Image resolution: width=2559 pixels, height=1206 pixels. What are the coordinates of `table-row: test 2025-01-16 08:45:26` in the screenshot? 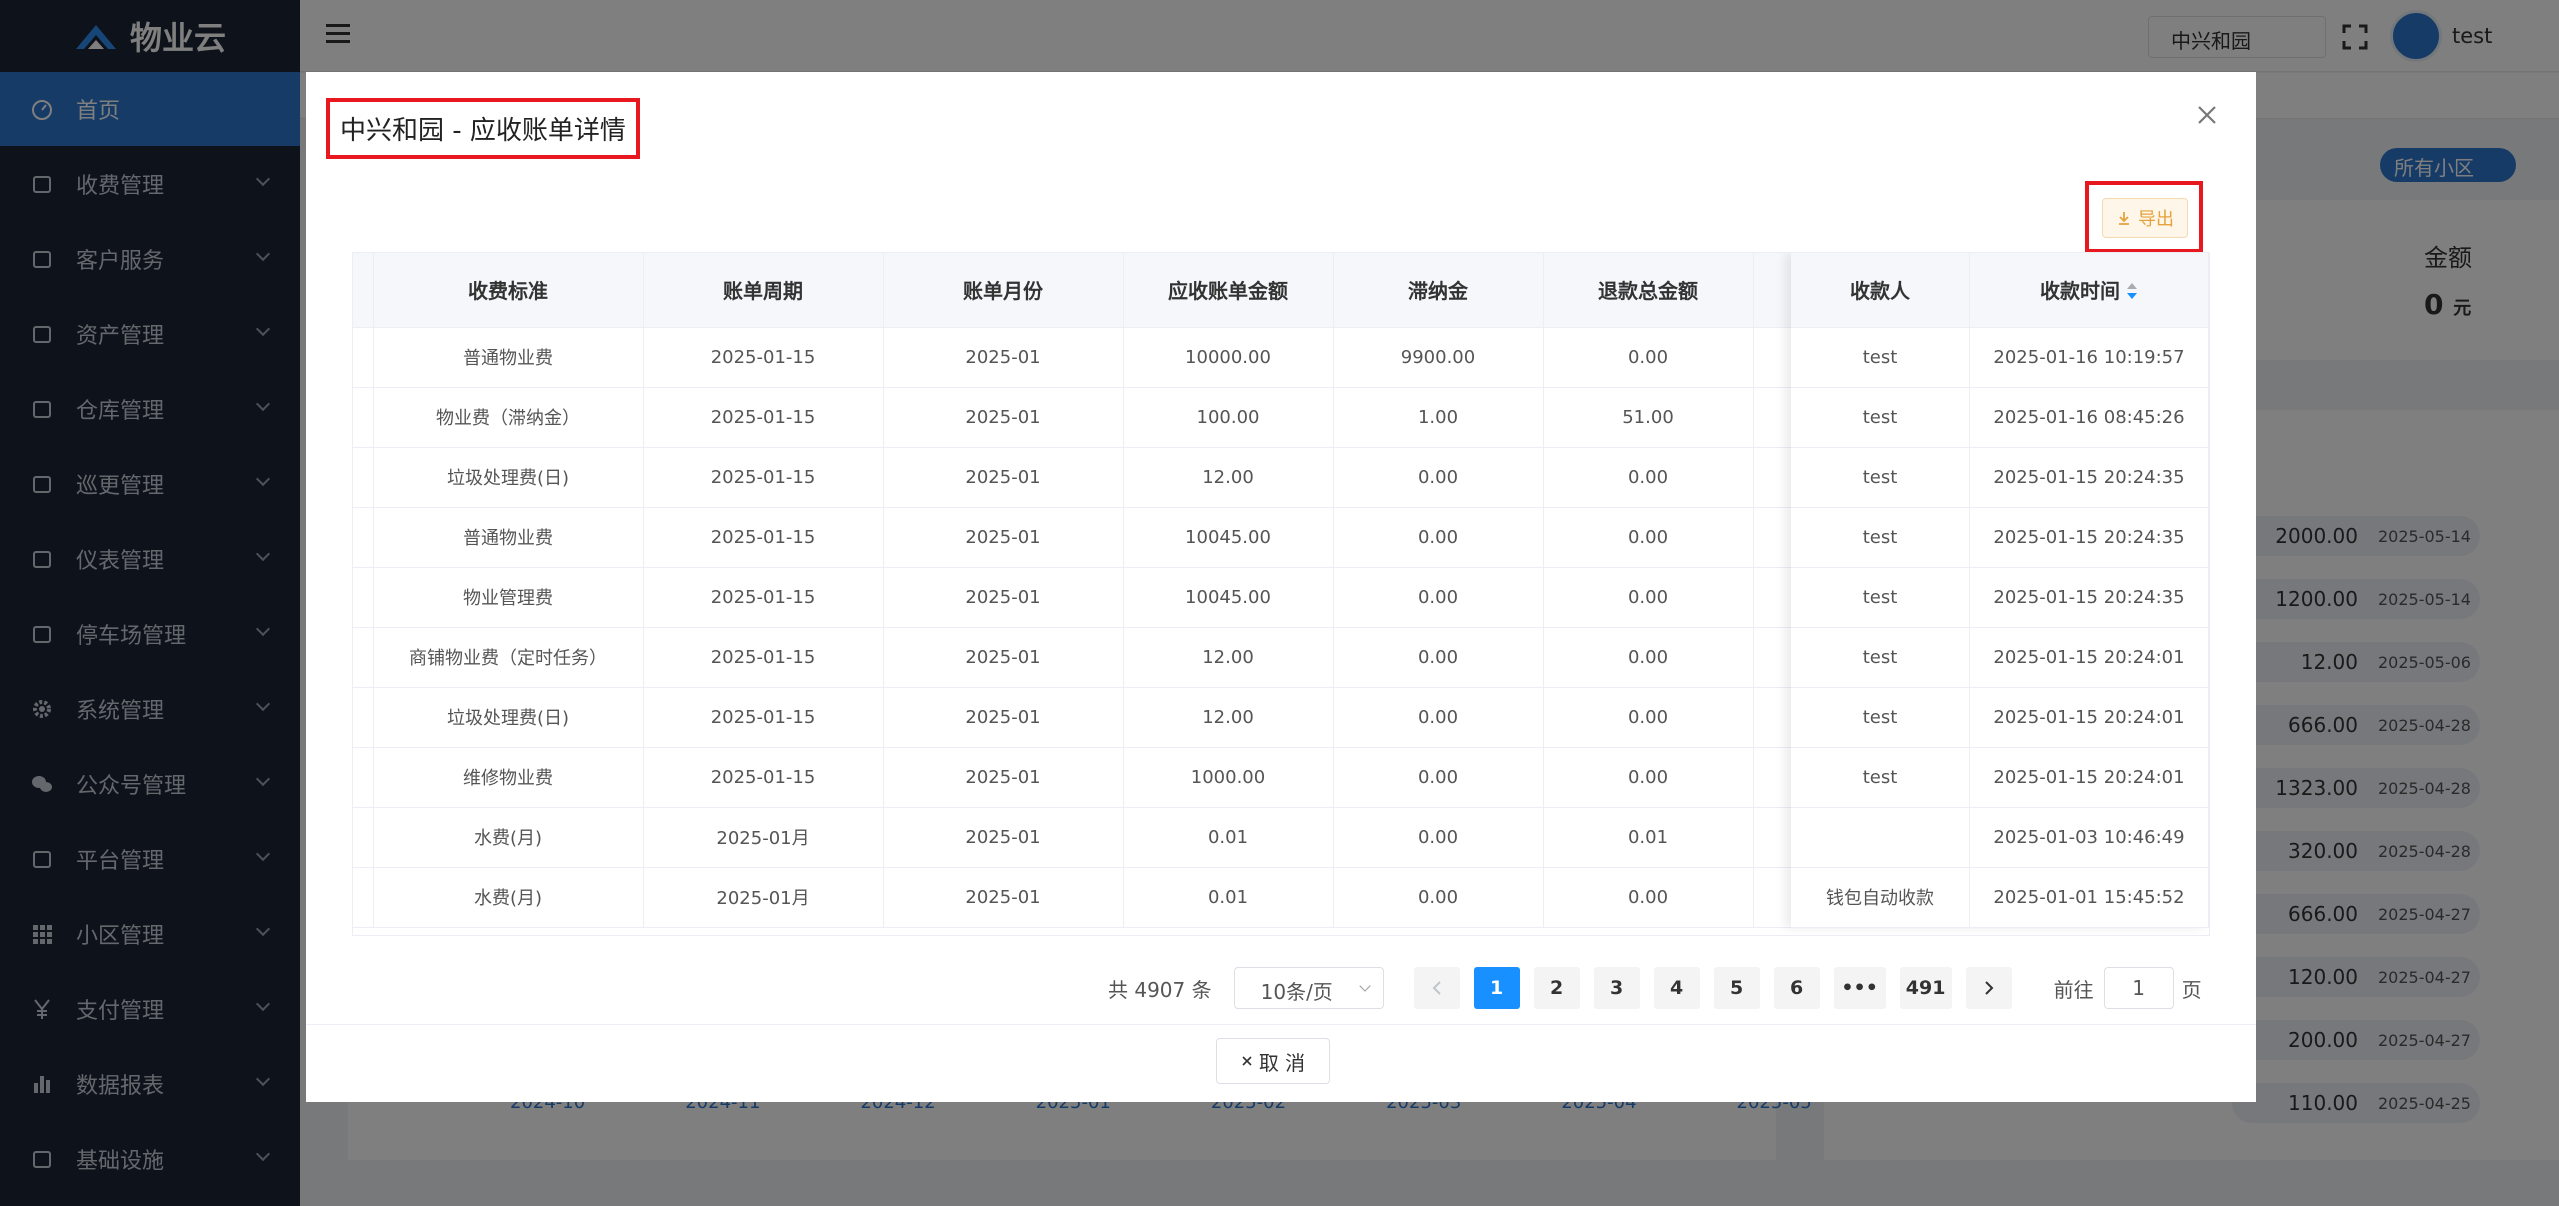 It's located at (2000, 417).